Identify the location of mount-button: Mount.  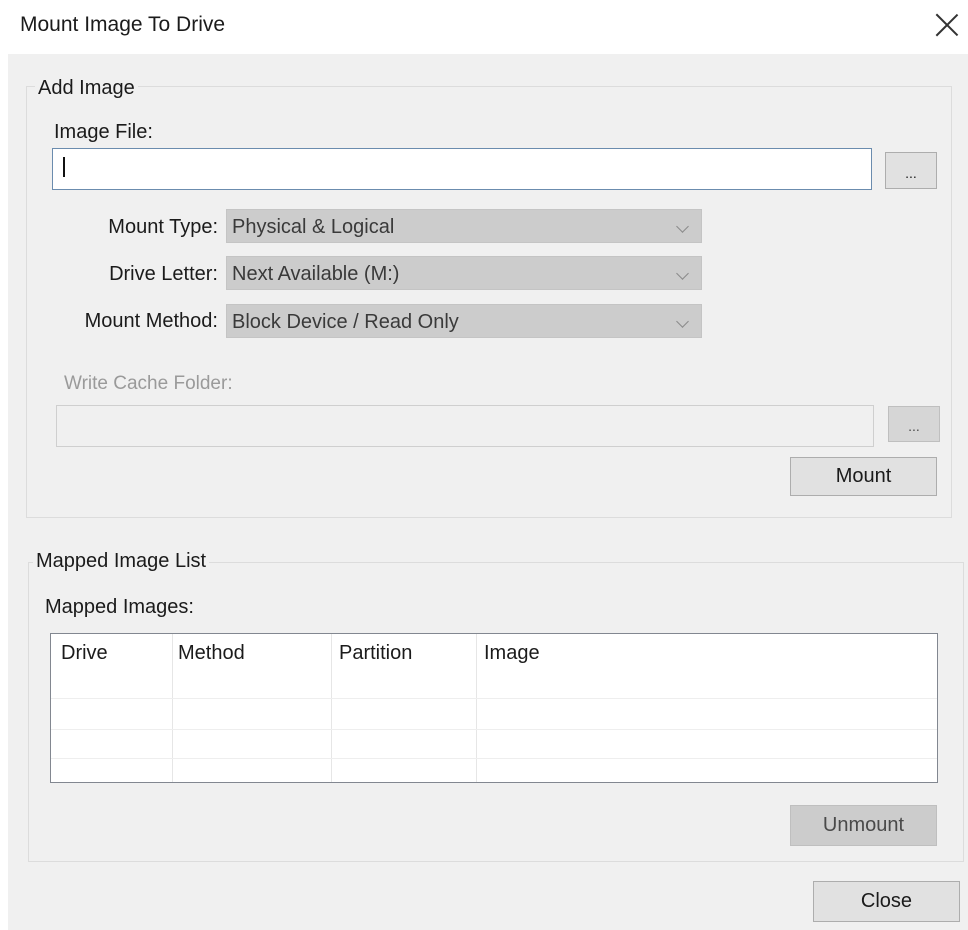
(863, 476).